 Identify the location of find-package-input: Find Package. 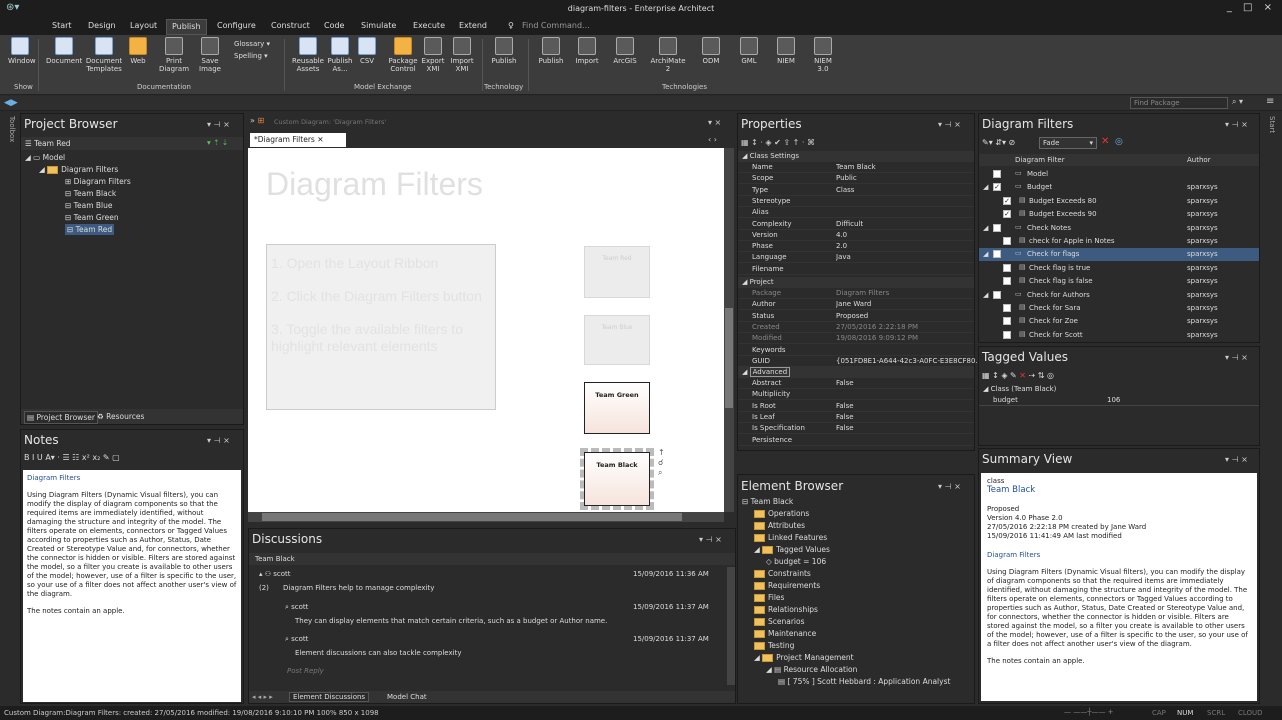
(1179, 103).